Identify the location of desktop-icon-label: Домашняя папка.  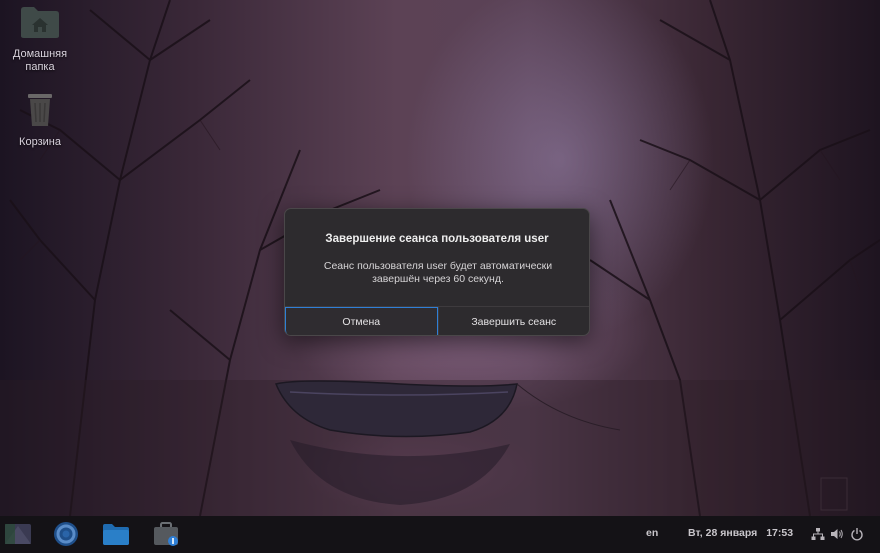
(40, 60).